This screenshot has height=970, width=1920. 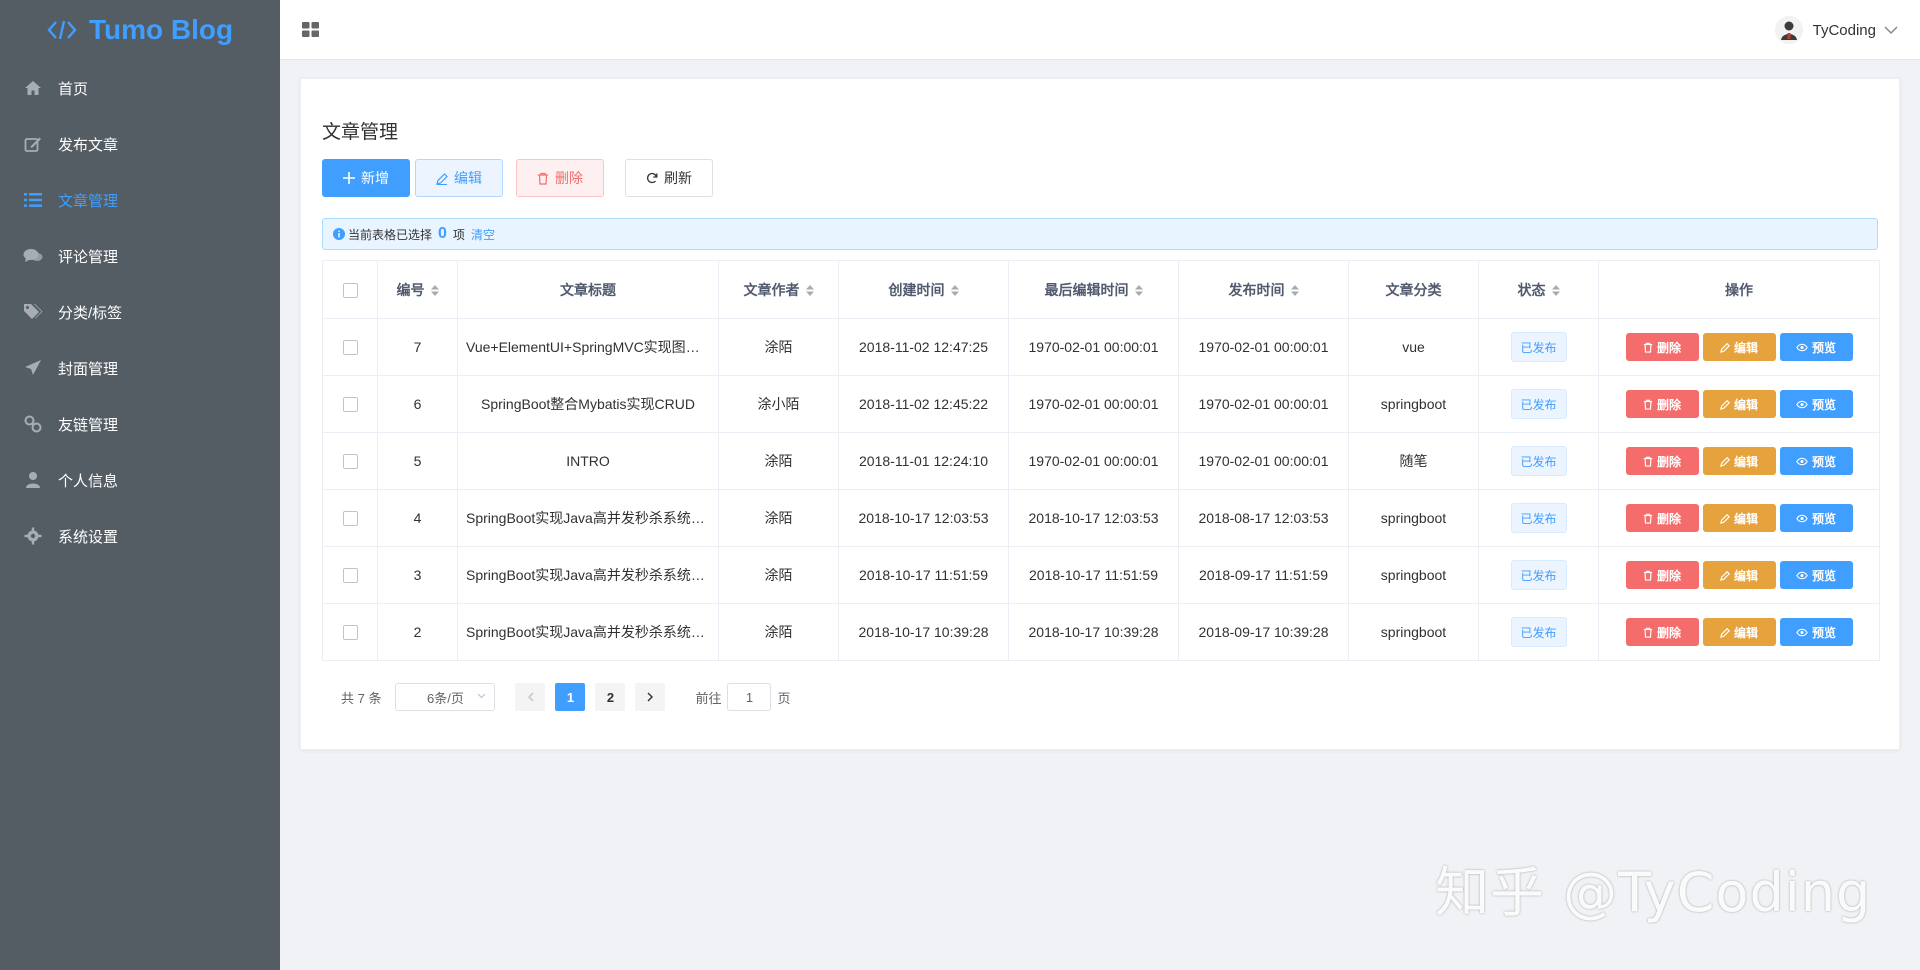 What do you see at coordinates (350, 290) in the screenshot?
I see `select-all-checkbox` at bounding box center [350, 290].